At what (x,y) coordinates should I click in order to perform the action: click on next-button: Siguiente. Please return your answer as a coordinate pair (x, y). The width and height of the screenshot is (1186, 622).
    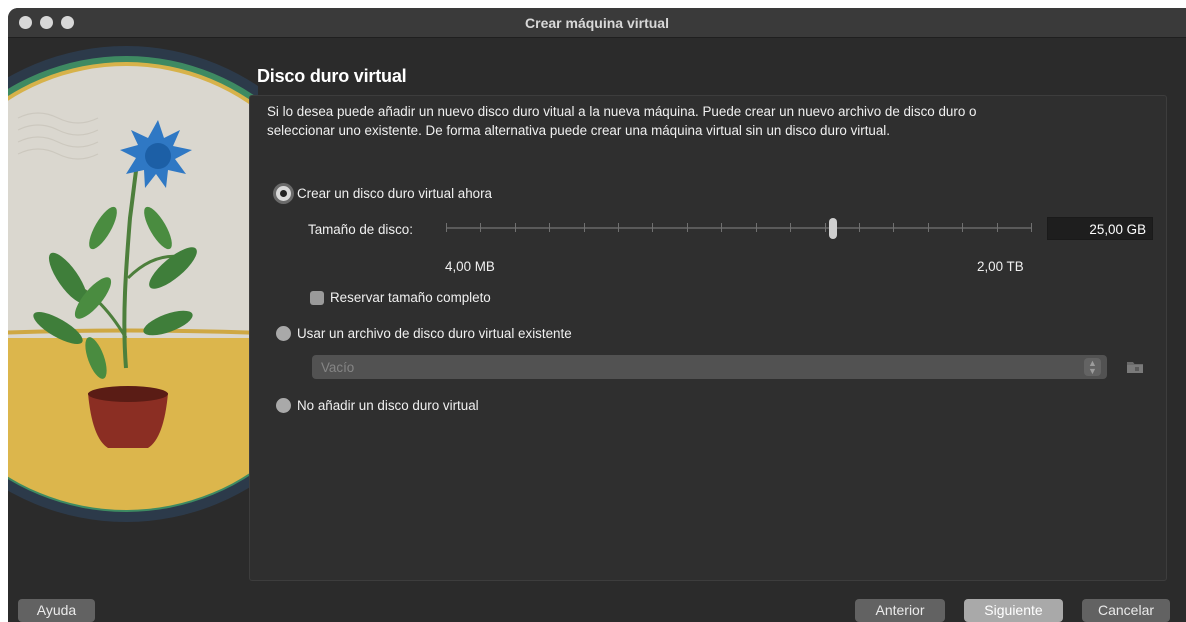
    Looking at the image, I should click on (1013, 610).